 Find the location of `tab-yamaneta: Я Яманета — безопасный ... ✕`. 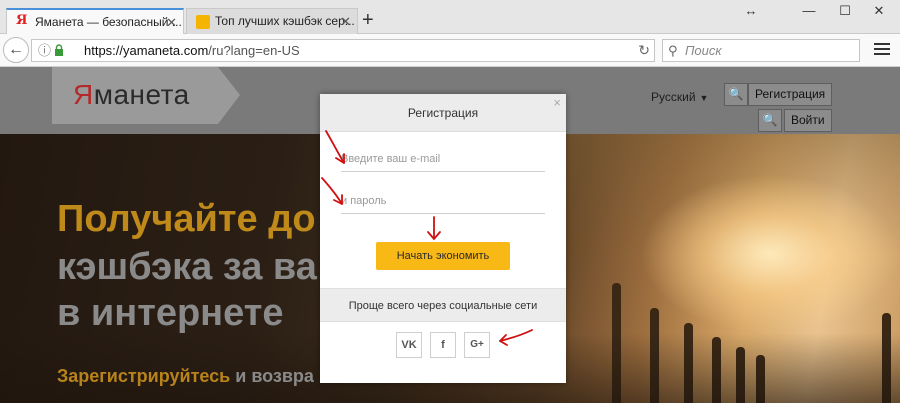

tab-yamaneta: Я Яманета — безопасный ... ✕ is located at coordinates (95, 21).